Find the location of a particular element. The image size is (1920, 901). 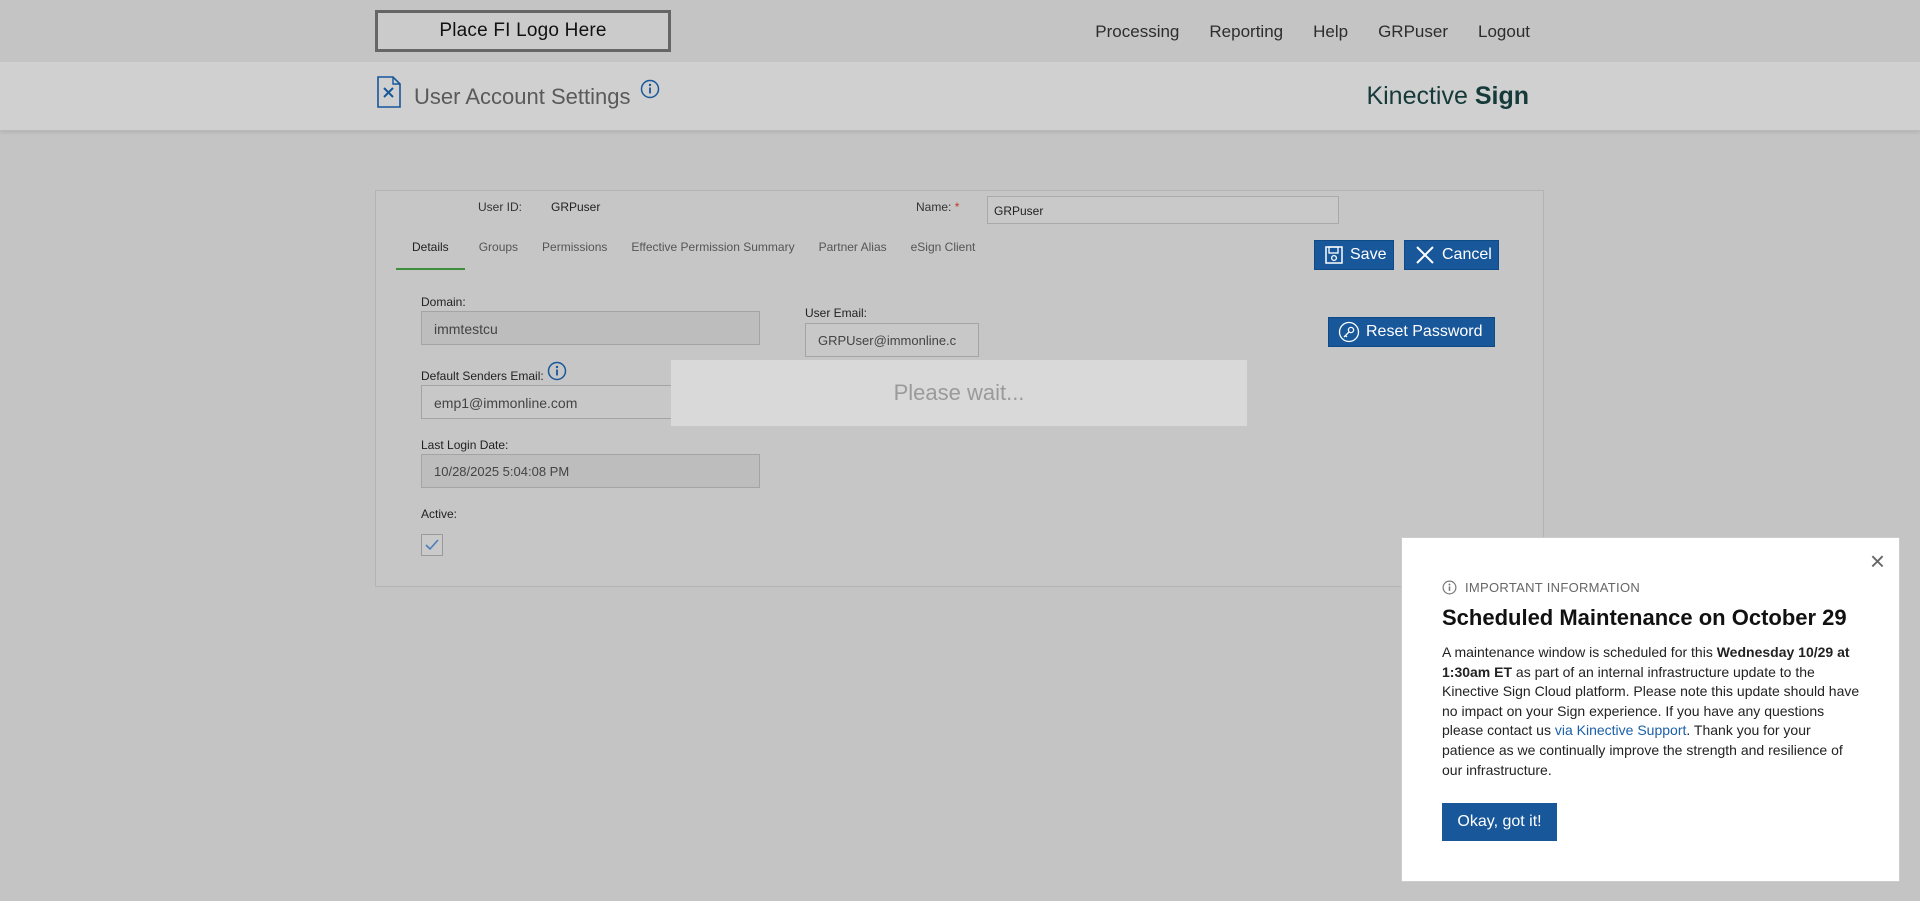

tab-details: Details is located at coordinates (430, 255).